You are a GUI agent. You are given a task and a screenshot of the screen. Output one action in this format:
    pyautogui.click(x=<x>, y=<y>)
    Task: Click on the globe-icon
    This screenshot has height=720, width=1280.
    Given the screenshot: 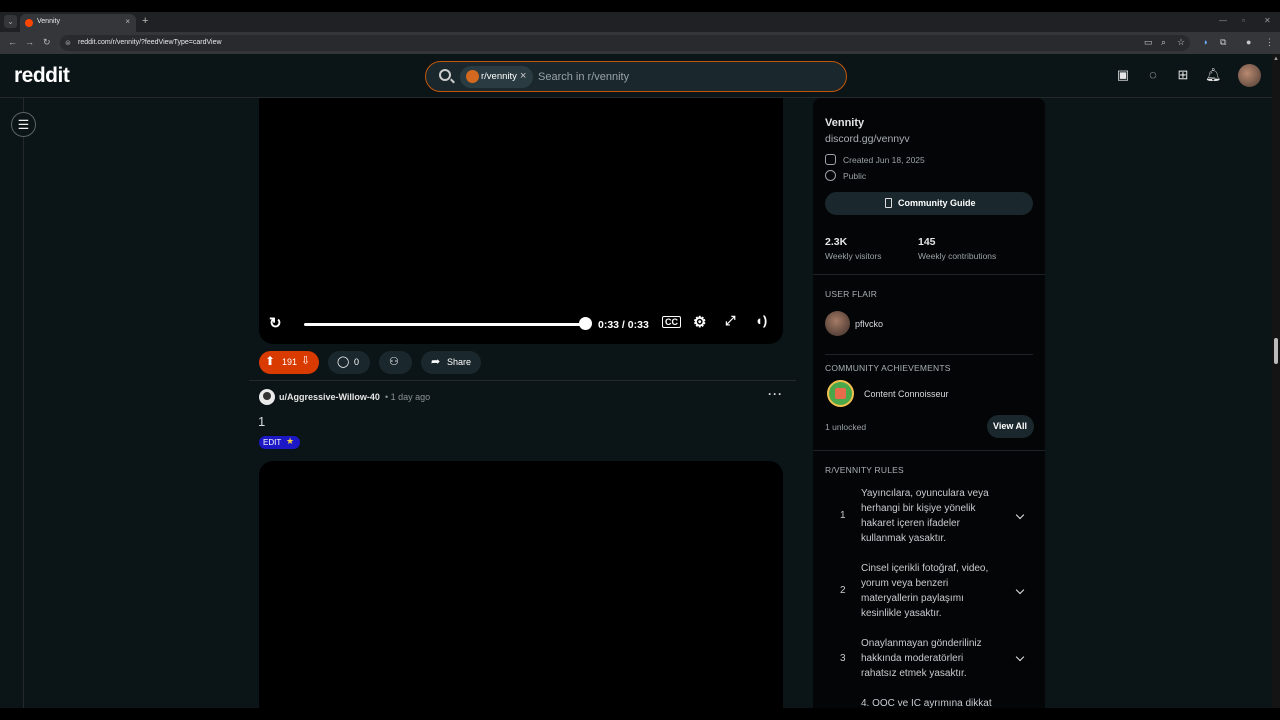 What is the action you would take?
    pyautogui.click(x=830, y=175)
    